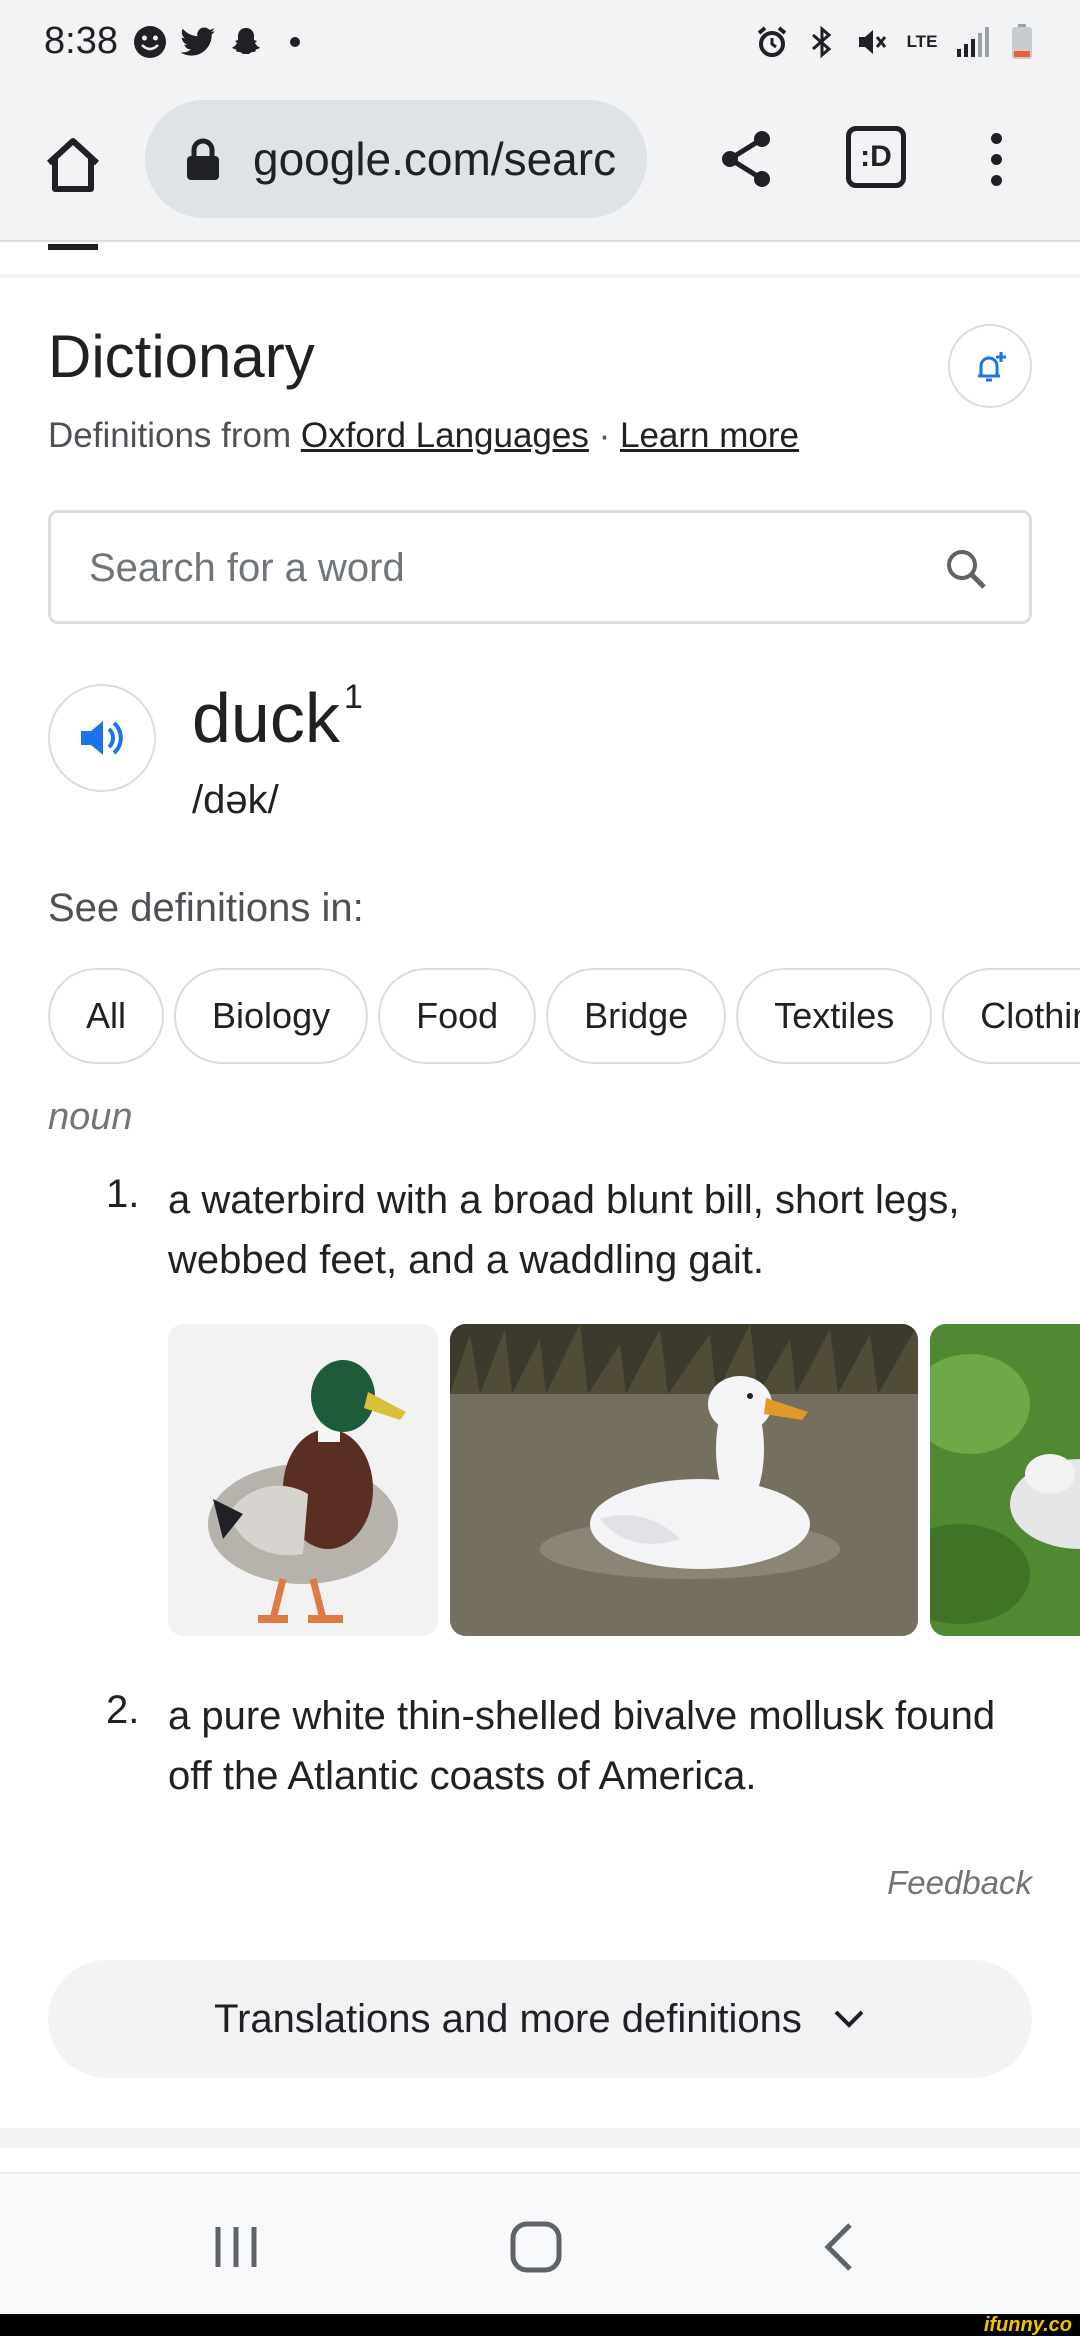 The image size is (1080, 2336). I want to click on category-chips: AllBiologyFoodBridgeTextilesClothing, so click(564, 1016).